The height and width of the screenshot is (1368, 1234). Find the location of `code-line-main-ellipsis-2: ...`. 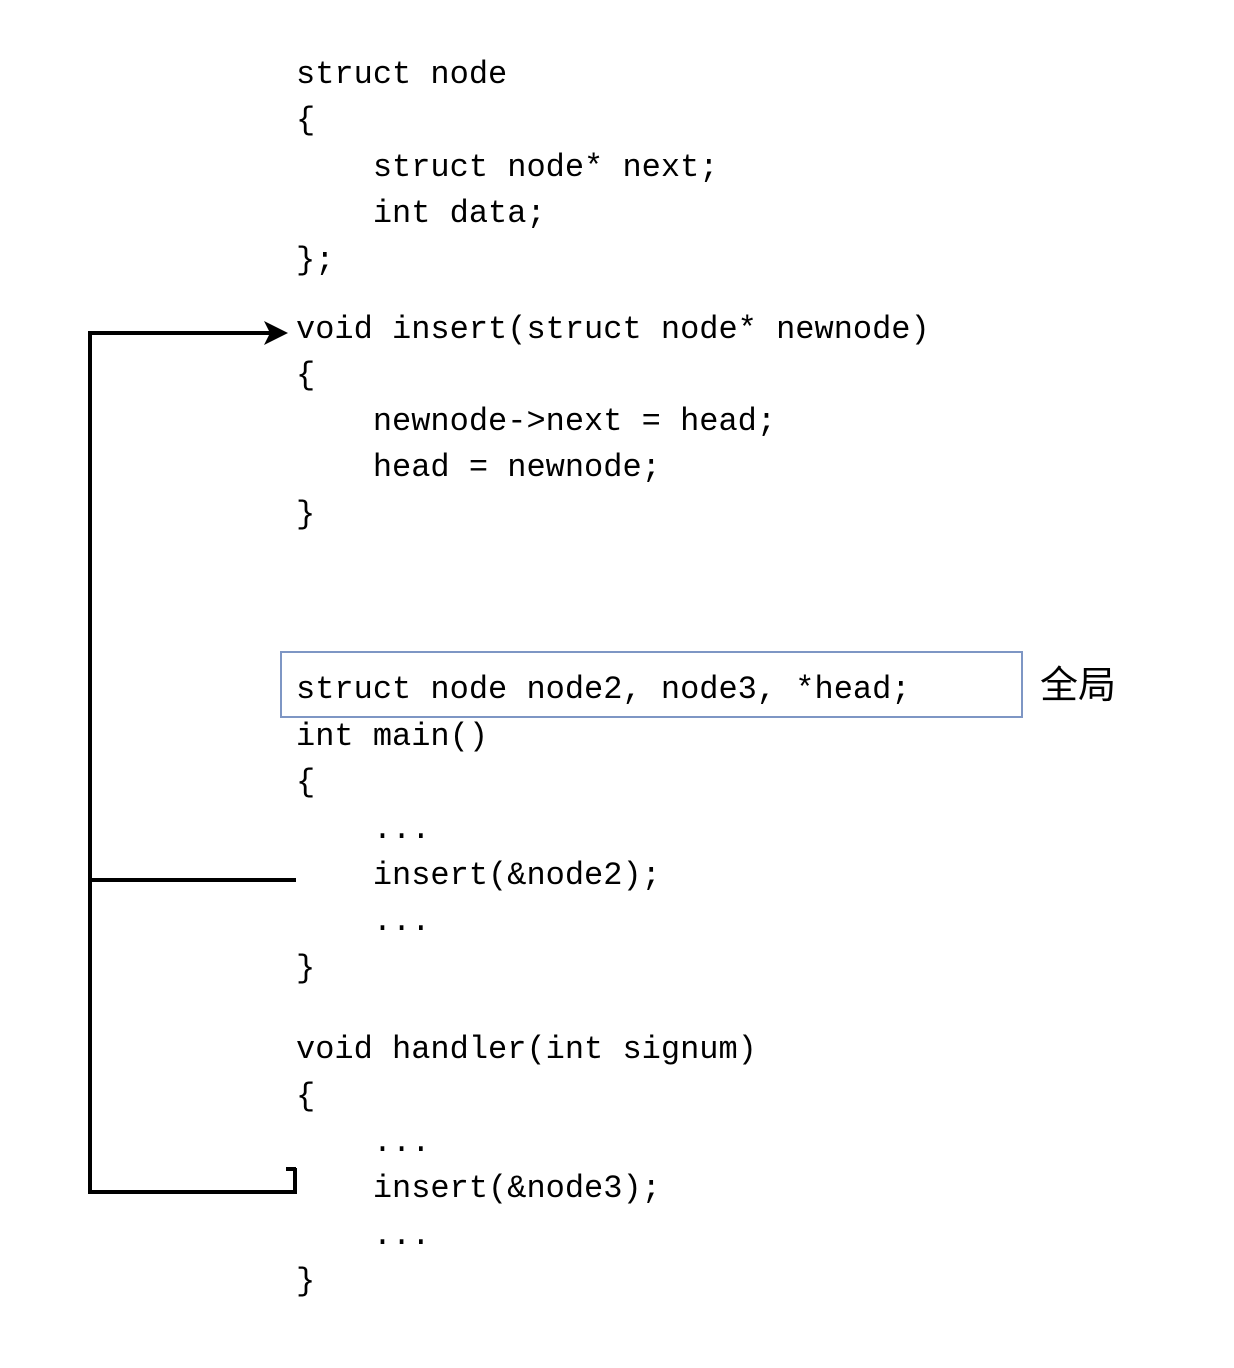

code-line-main-ellipsis-2: ... is located at coordinates (363, 921).